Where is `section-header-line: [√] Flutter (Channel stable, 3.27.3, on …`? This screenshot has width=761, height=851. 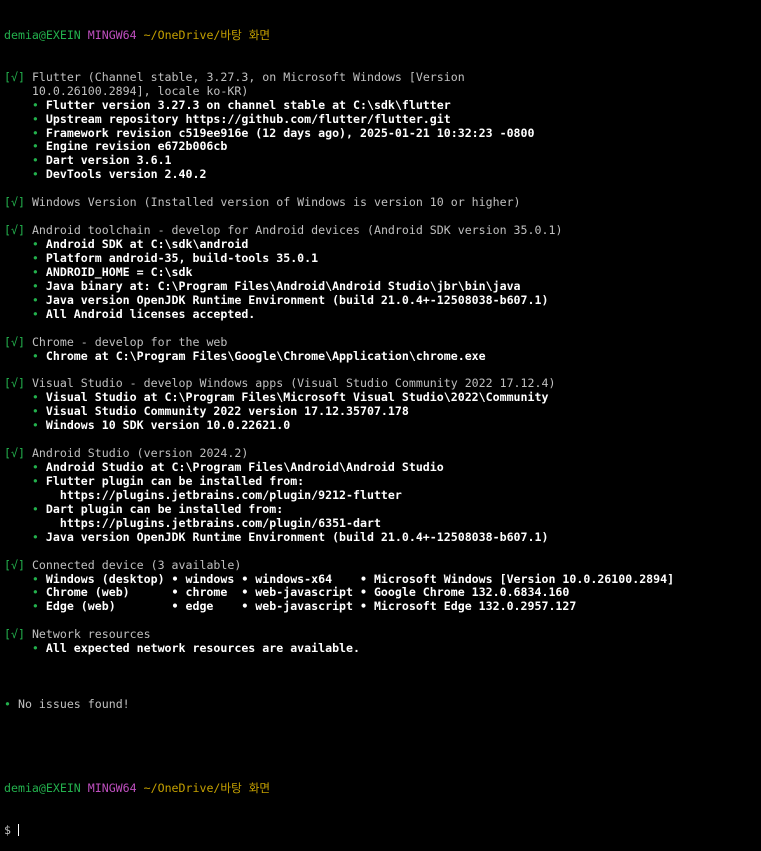
section-header-line: [√] Flutter (Channel stable, 3.27.3, on … is located at coordinates (382, 77).